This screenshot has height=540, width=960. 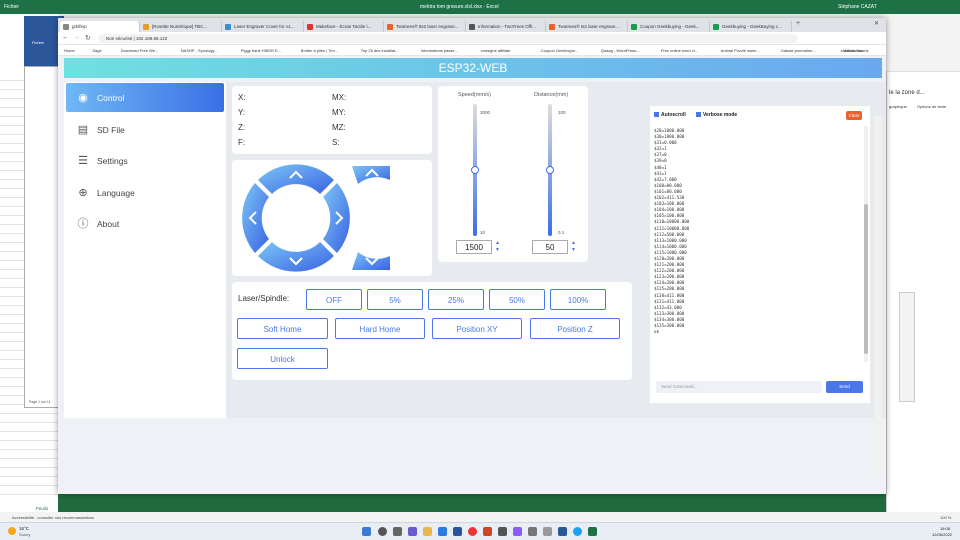 What do you see at coordinates (69, 50) in the screenshot?
I see `bookmark-item: Home` at bounding box center [69, 50].